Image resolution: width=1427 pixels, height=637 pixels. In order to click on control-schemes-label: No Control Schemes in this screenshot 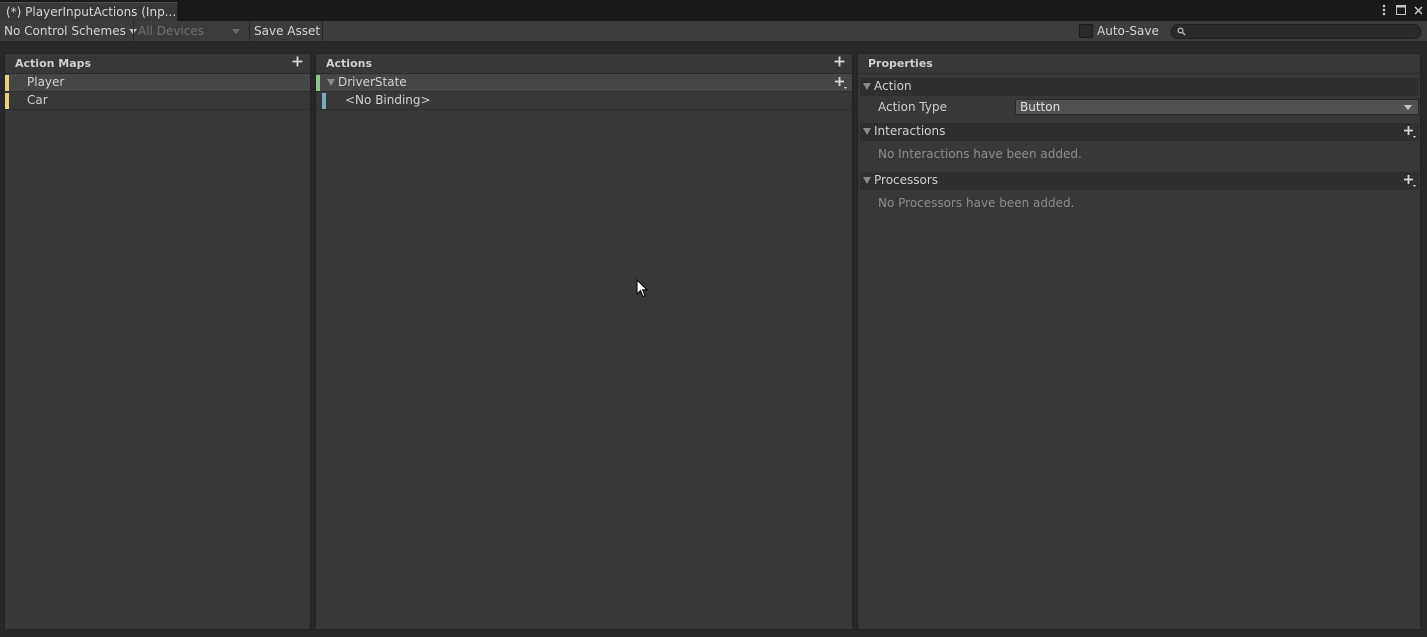, I will do `click(65, 31)`.